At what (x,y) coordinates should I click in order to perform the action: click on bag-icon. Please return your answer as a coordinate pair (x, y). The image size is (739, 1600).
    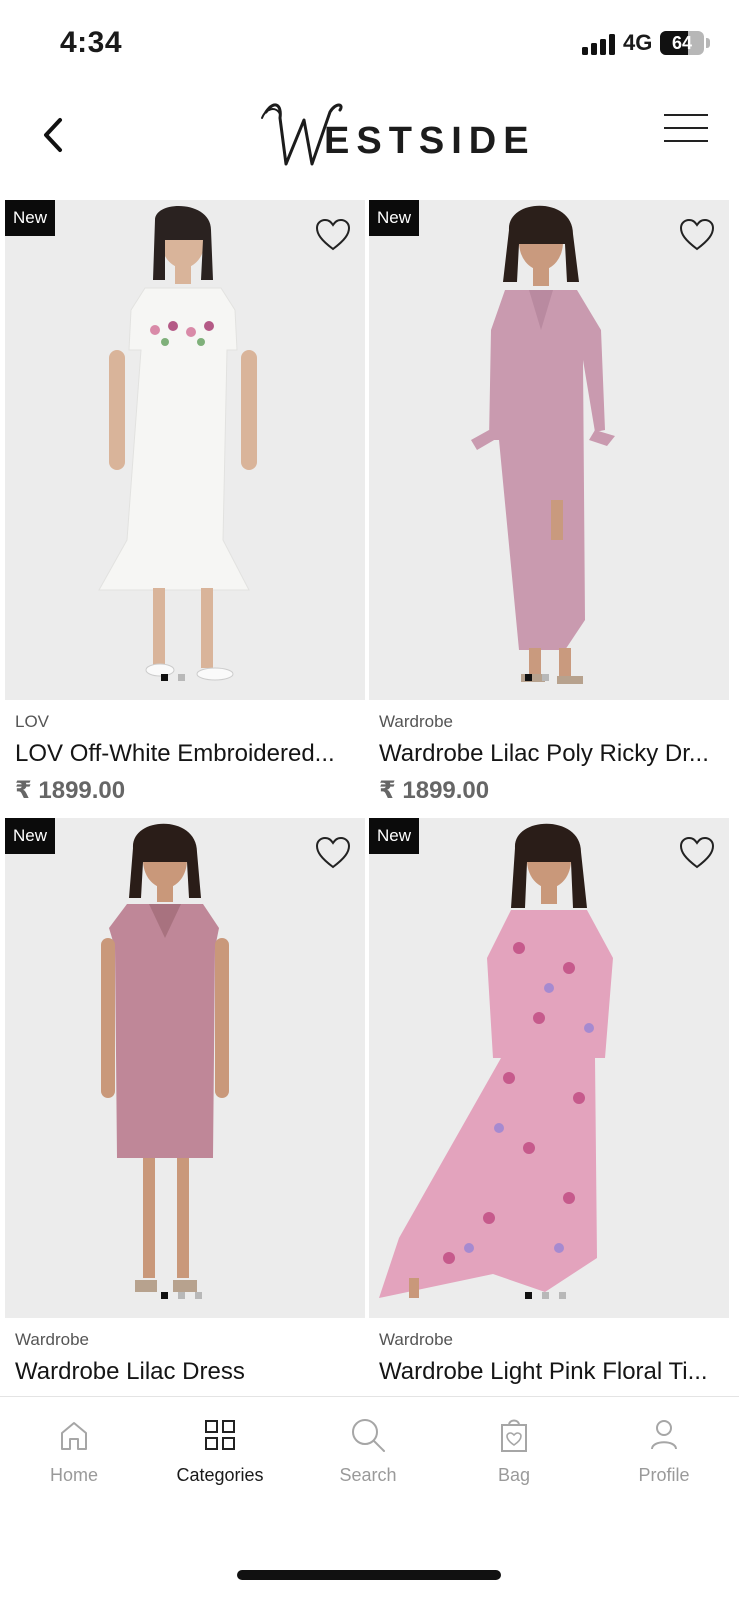
    Looking at the image, I should click on (514, 1435).